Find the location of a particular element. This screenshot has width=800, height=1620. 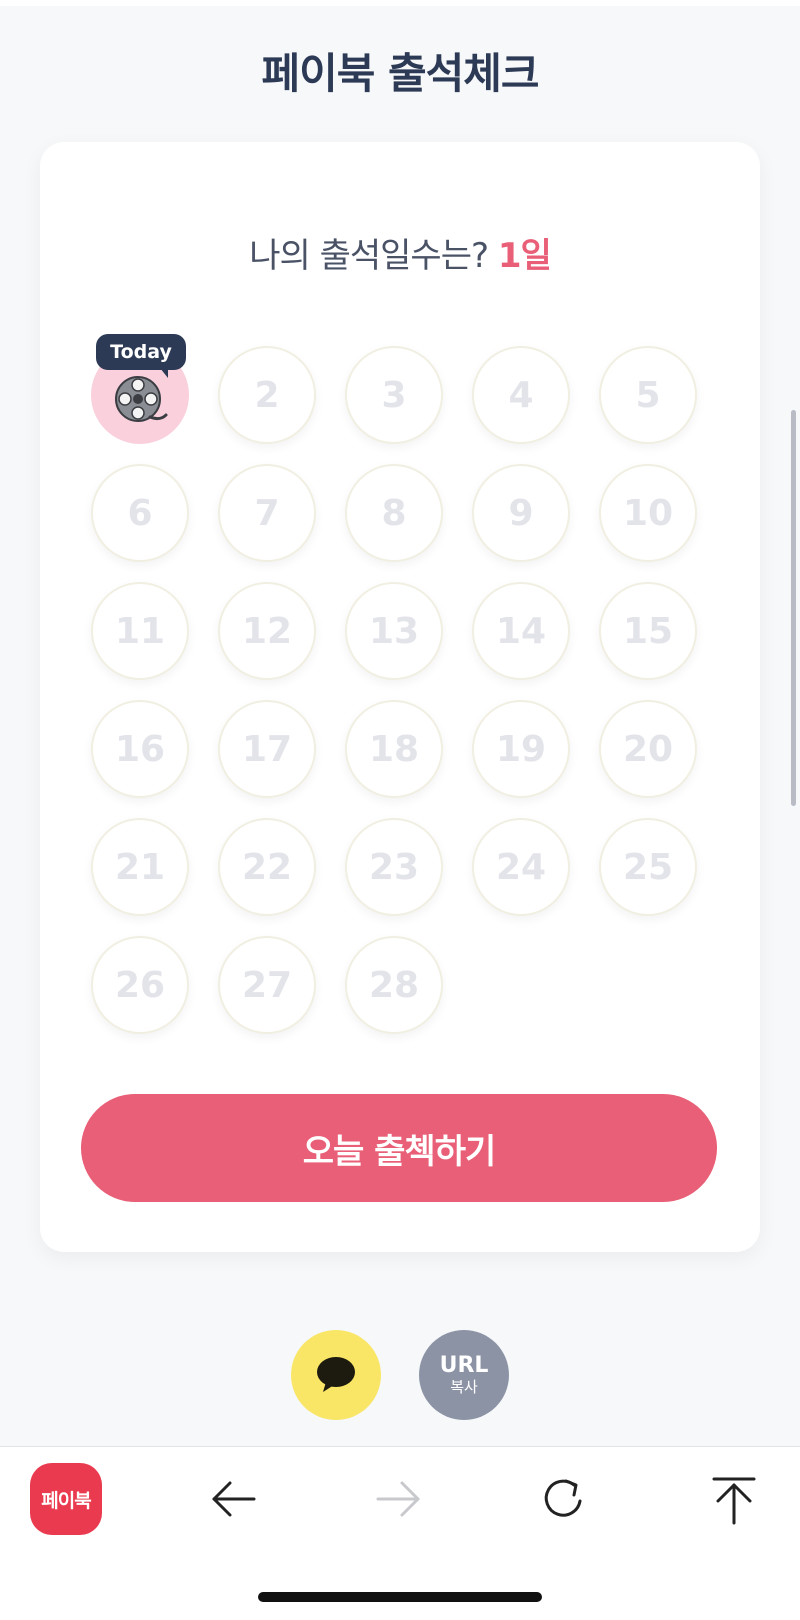

day-number: 10 is located at coordinates (648, 513).